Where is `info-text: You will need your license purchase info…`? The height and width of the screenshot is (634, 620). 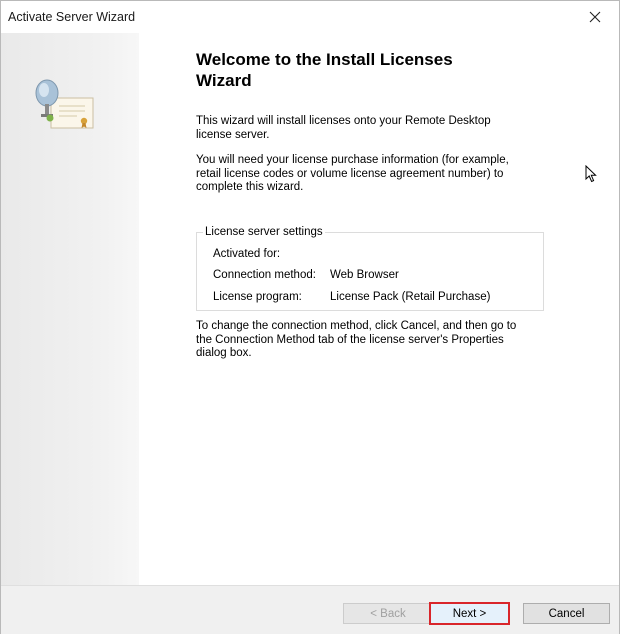 info-text: You will need your license purchase info… is located at coordinates (352, 173).